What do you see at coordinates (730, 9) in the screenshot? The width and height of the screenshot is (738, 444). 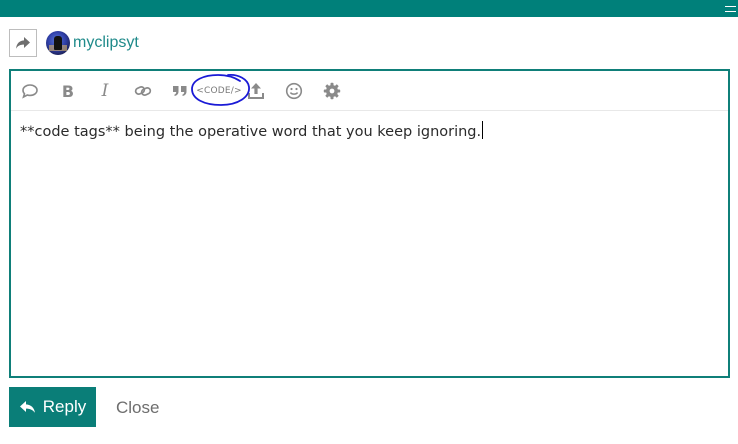 I see `hamburger-lines-icon` at bounding box center [730, 9].